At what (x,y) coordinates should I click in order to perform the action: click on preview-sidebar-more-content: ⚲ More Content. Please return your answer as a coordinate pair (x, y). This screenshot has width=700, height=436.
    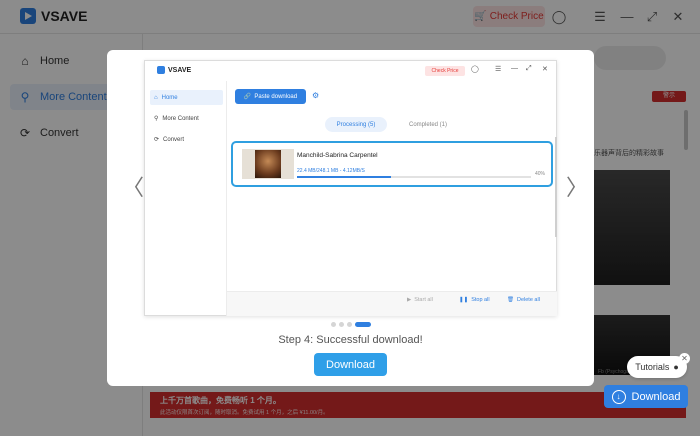
    Looking at the image, I should click on (186, 118).